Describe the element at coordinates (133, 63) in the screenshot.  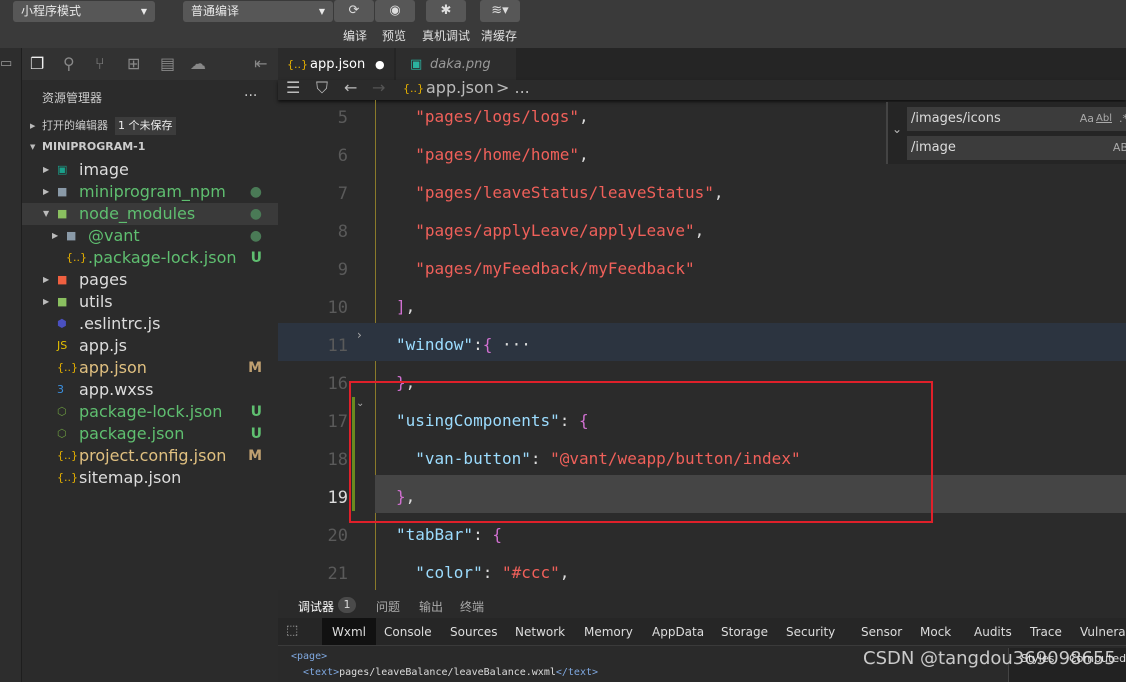
I see `extensions-icon: ⊞` at that location.